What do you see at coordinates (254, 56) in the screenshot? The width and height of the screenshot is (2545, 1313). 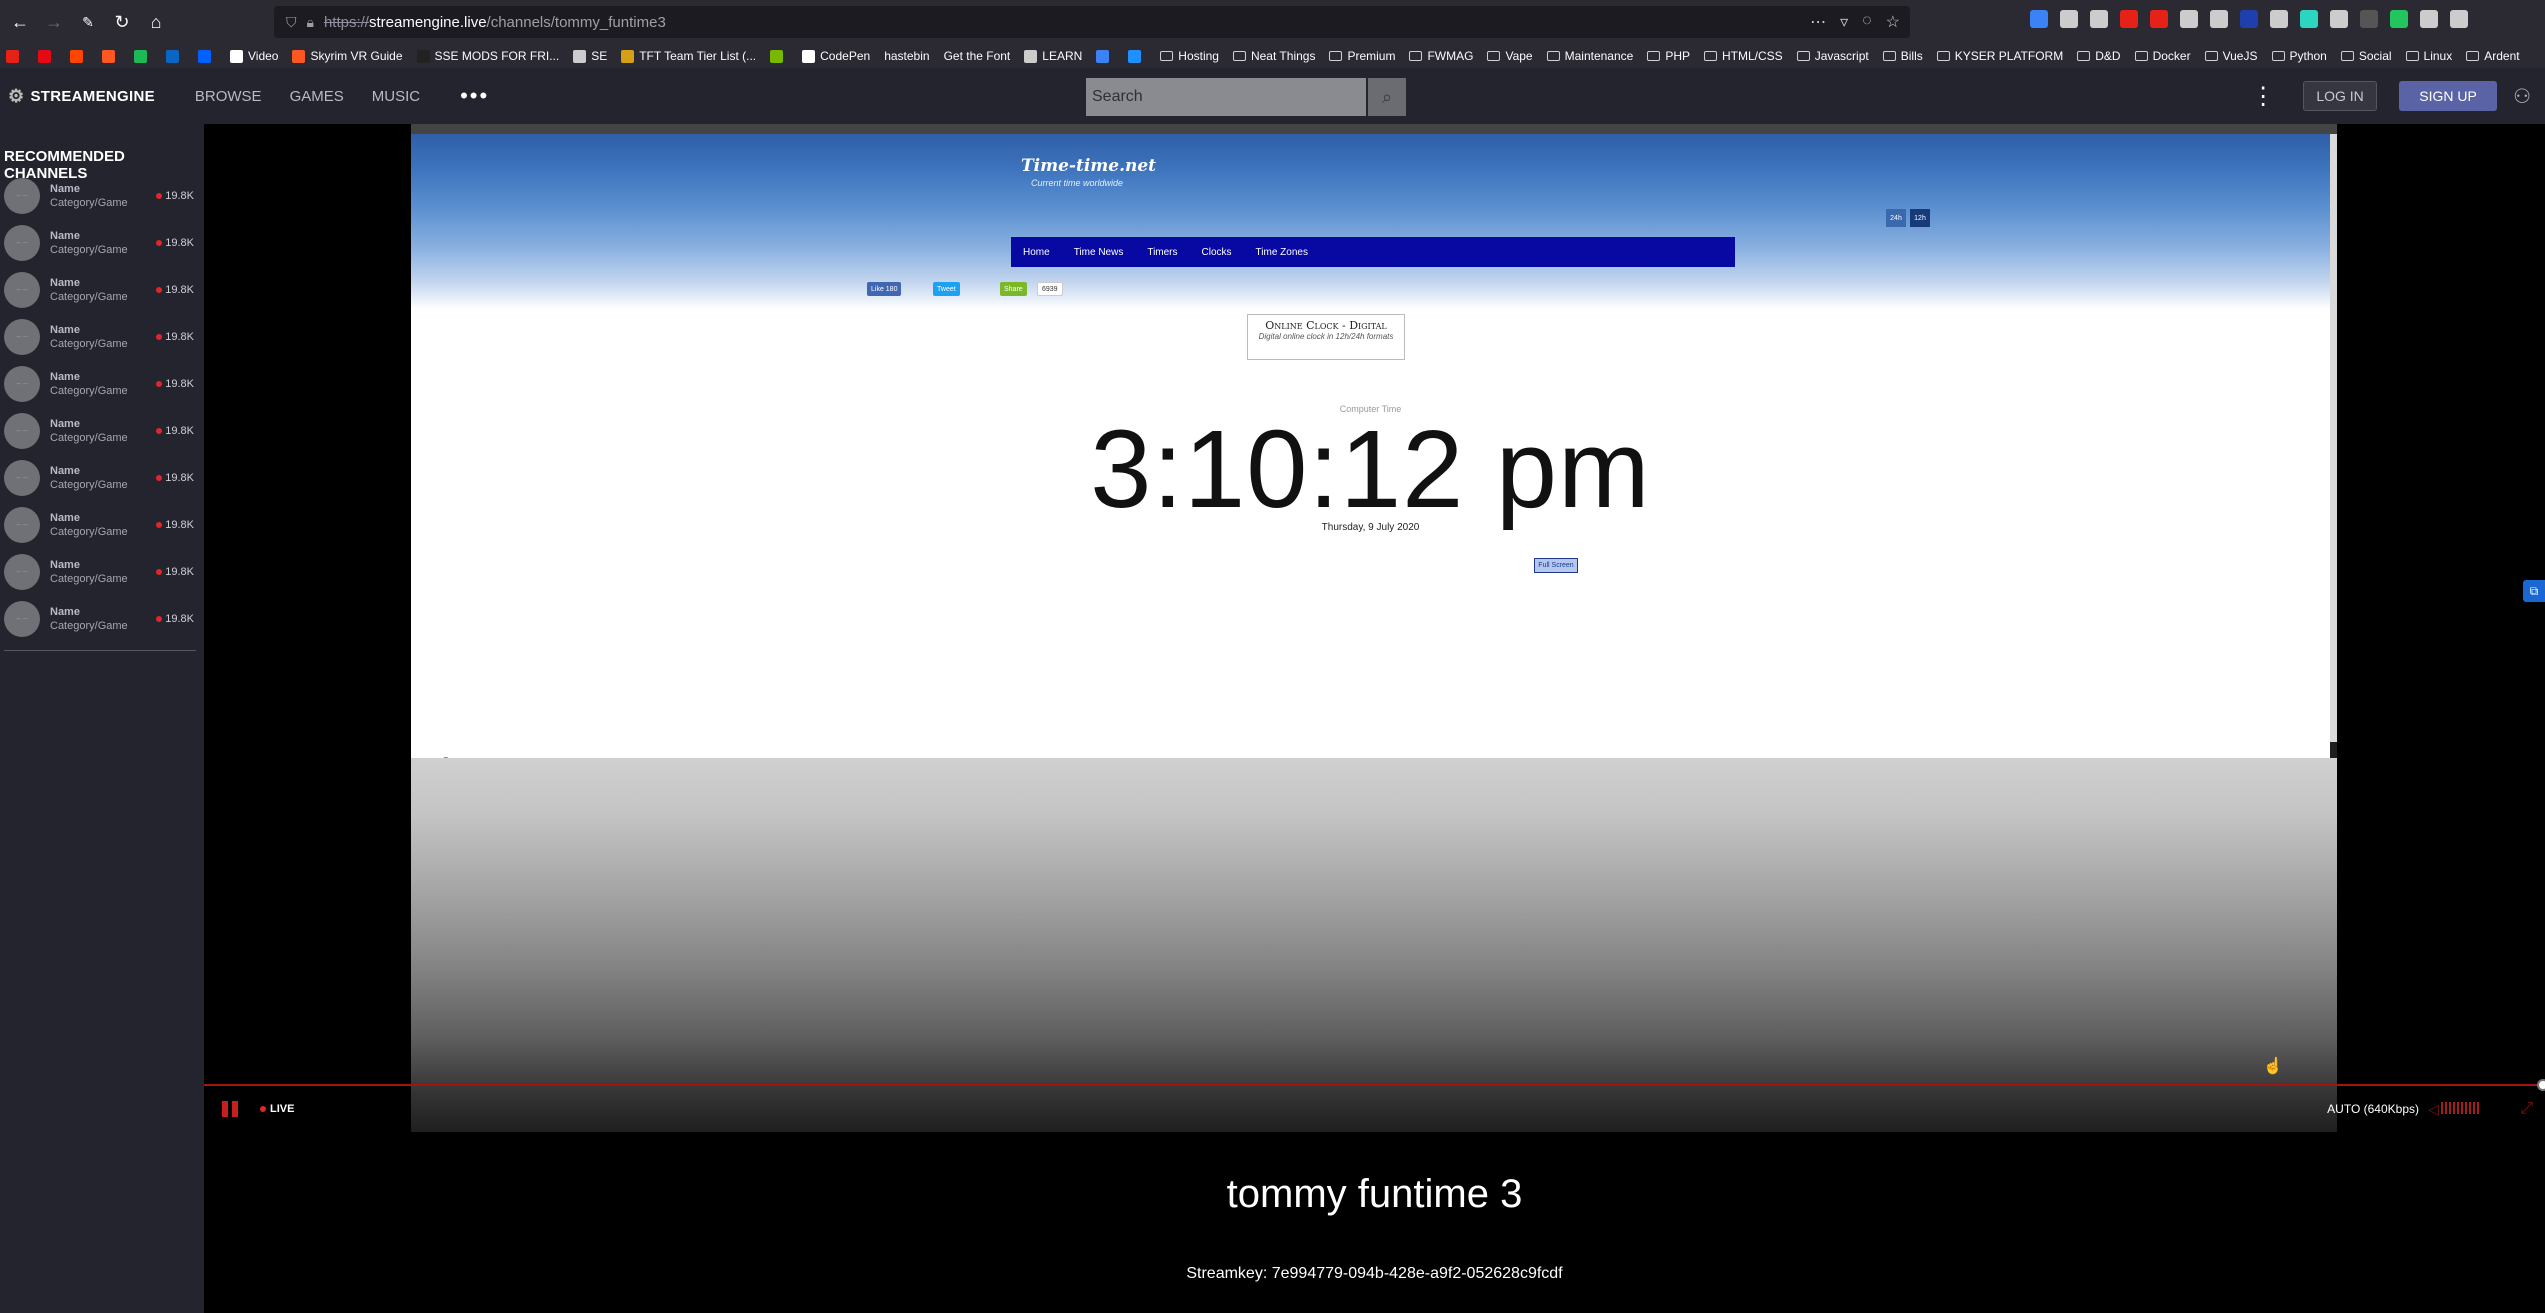 I see `bookmark-item: Video` at bounding box center [254, 56].